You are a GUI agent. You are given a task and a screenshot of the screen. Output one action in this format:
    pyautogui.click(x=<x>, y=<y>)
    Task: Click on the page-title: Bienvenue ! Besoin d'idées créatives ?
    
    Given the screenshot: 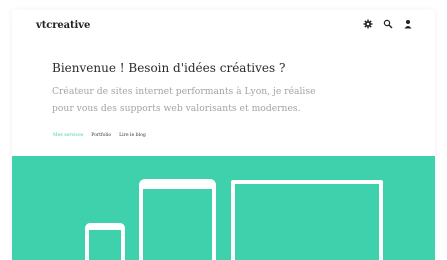 What is the action you would take?
    pyautogui.click(x=169, y=68)
    